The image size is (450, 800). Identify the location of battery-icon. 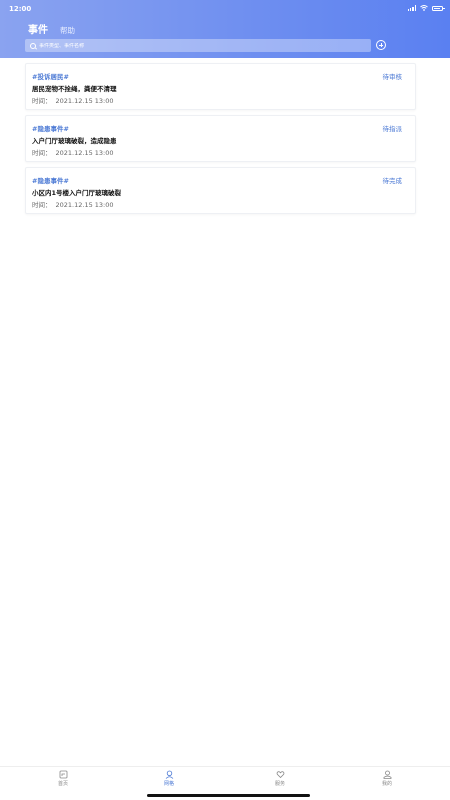
(438, 8).